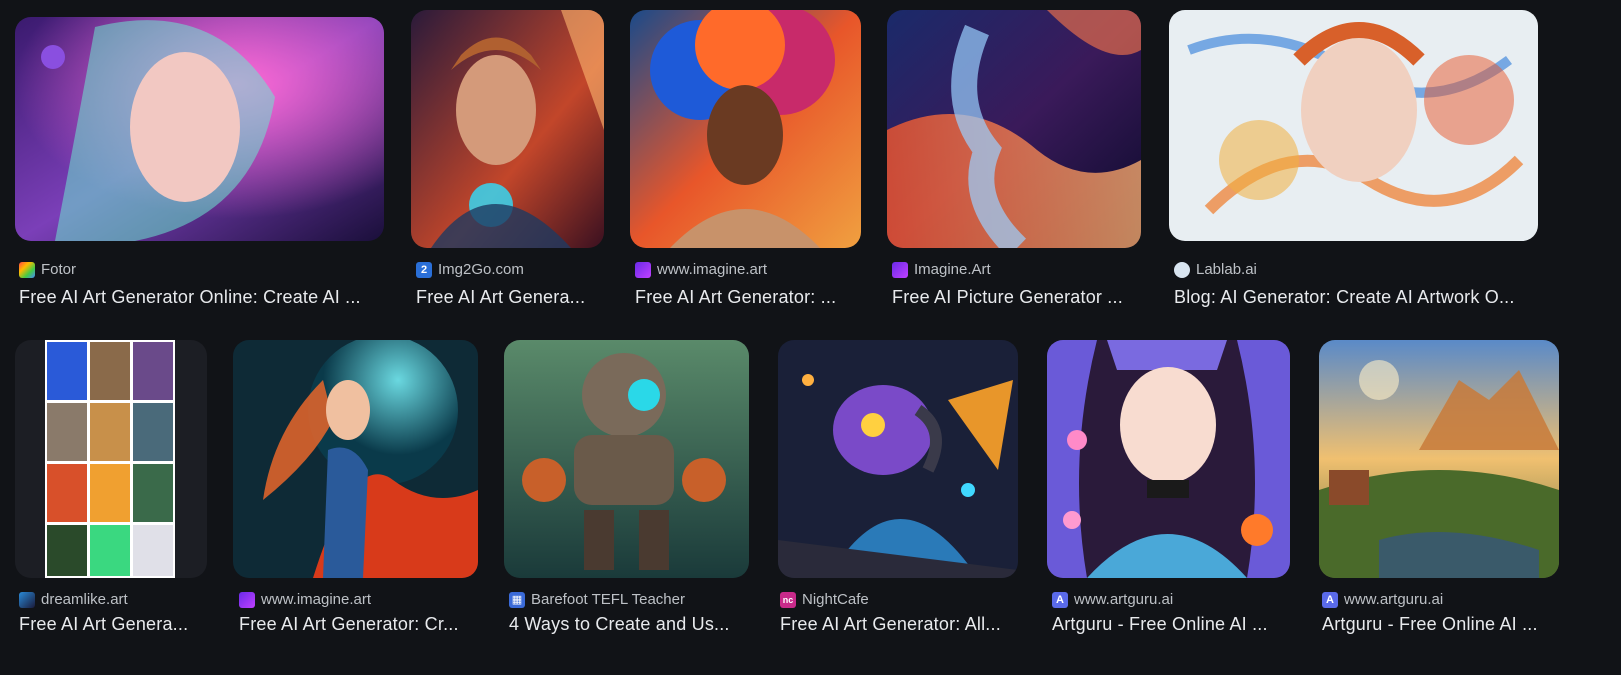  I want to click on dreamlike-icon, so click(27, 599).